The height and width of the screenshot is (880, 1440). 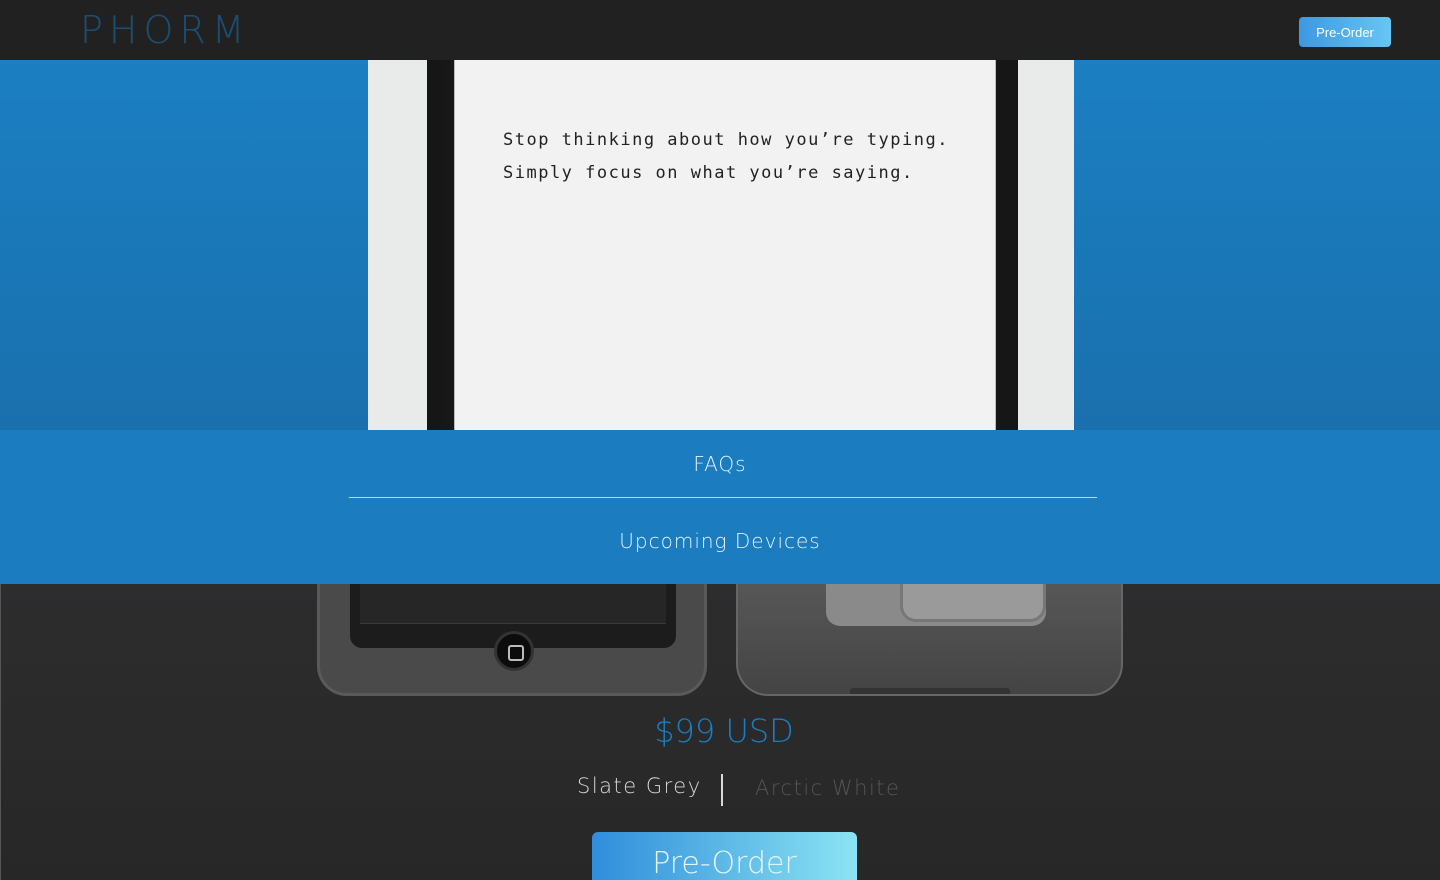 What do you see at coordinates (723, 497) in the screenshot?
I see `menu-divider` at bounding box center [723, 497].